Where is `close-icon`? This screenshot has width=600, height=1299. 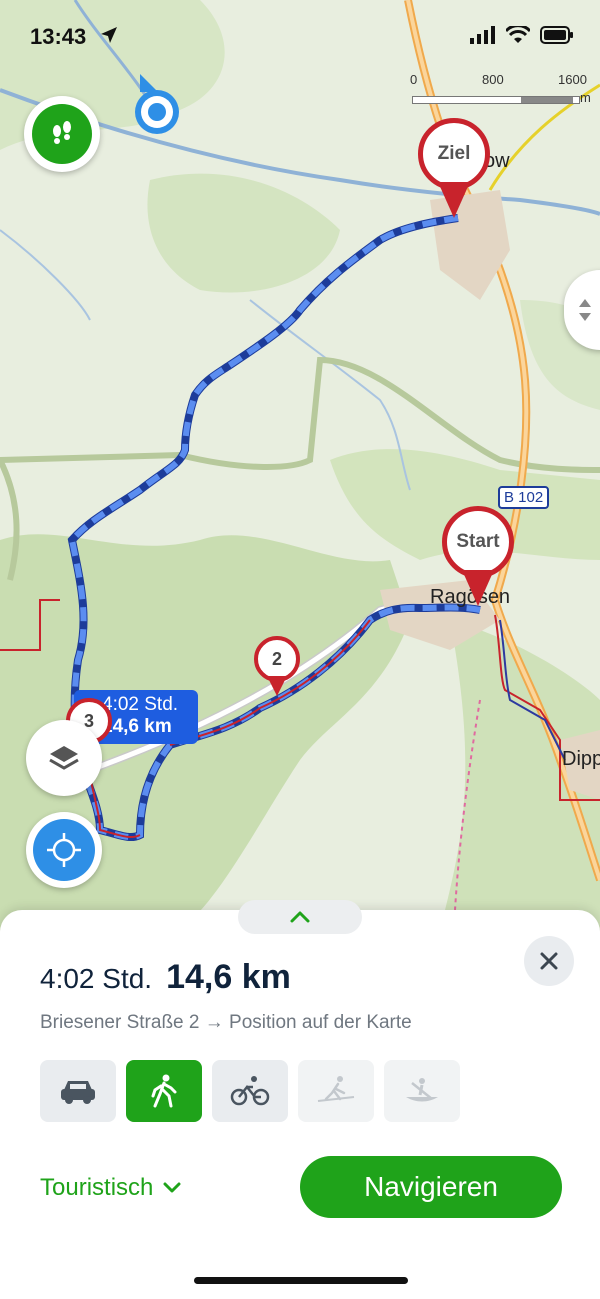
close-icon is located at coordinates (549, 961).